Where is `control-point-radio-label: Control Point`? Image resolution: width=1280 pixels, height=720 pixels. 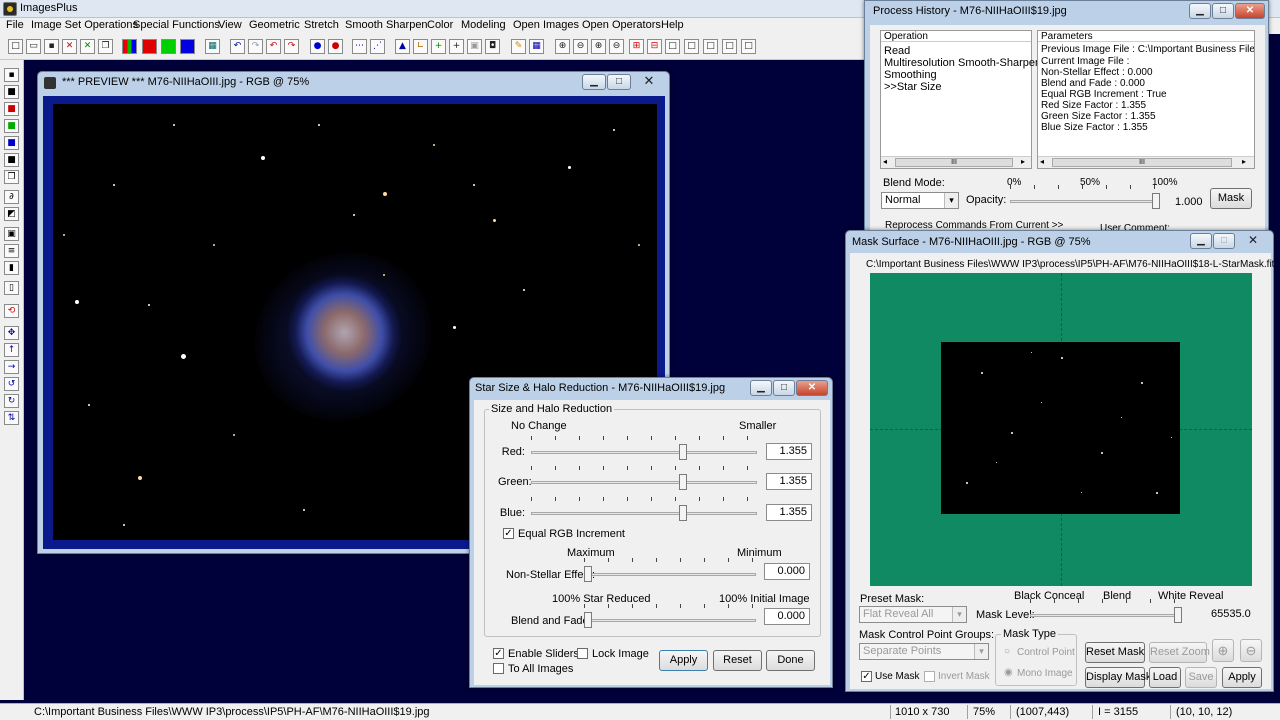
control-point-radio-label: Control Point is located at coordinates (1046, 652).